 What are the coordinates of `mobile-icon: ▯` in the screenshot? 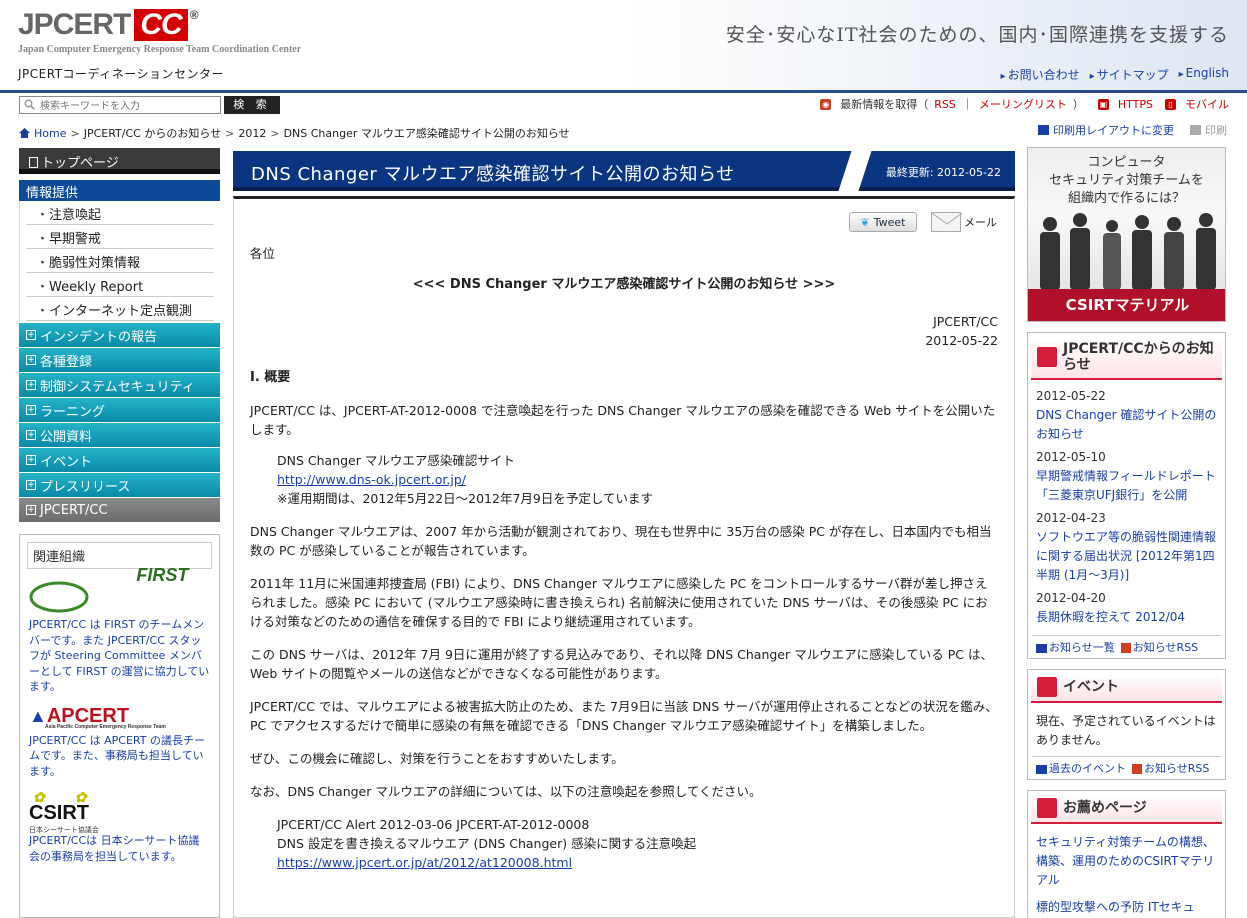 It's located at (1170, 104).